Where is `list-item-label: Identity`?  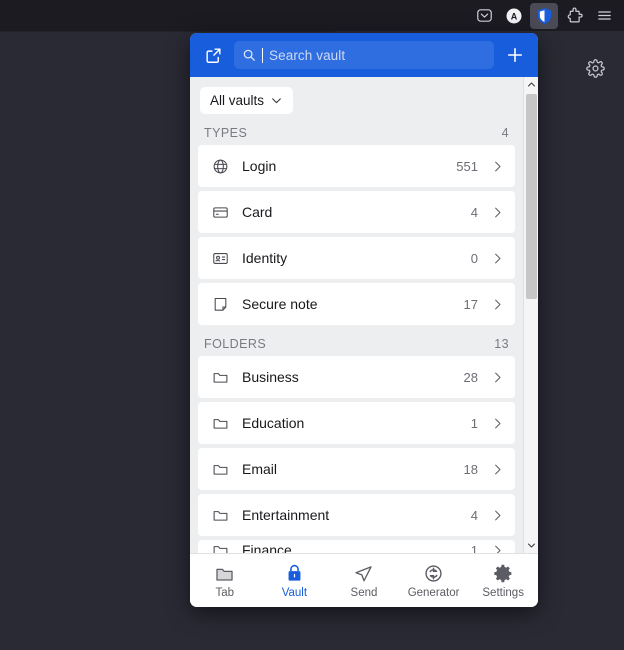
list-item-label: Identity is located at coordinates (265, 258).